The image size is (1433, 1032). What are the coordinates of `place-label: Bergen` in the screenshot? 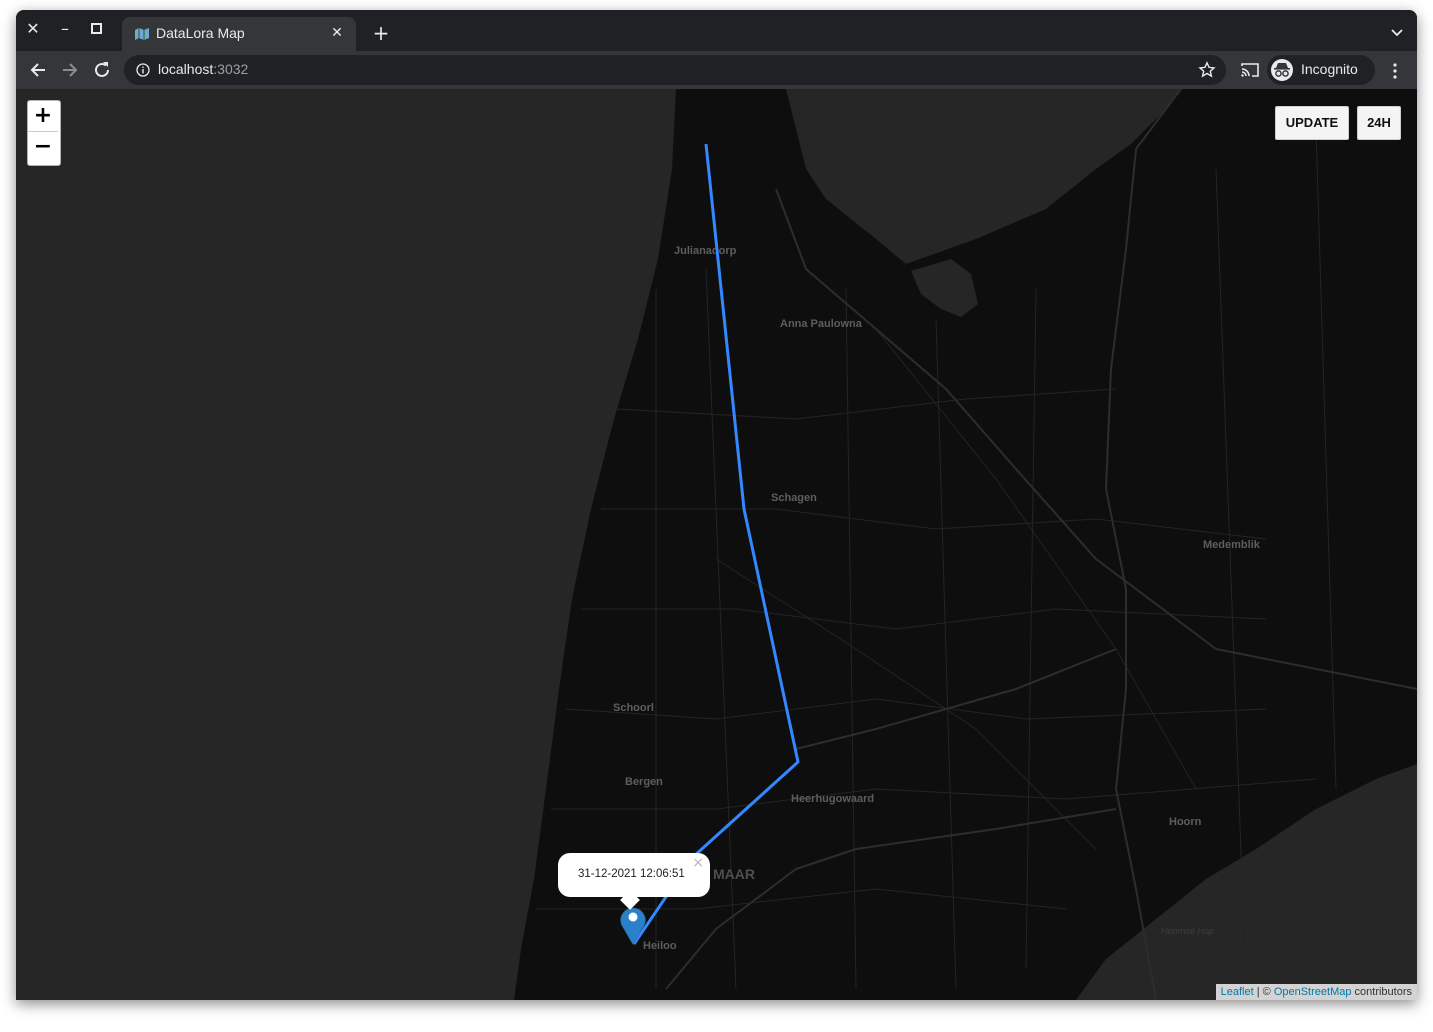 It's located at (644, 782).